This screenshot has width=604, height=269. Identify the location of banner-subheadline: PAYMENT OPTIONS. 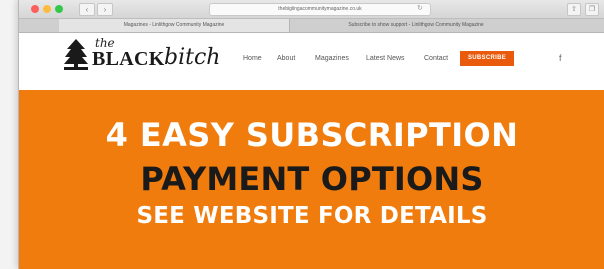
(312, 179).